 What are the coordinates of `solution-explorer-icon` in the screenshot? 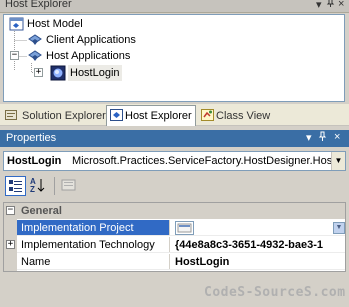 It's located at (11, 115).